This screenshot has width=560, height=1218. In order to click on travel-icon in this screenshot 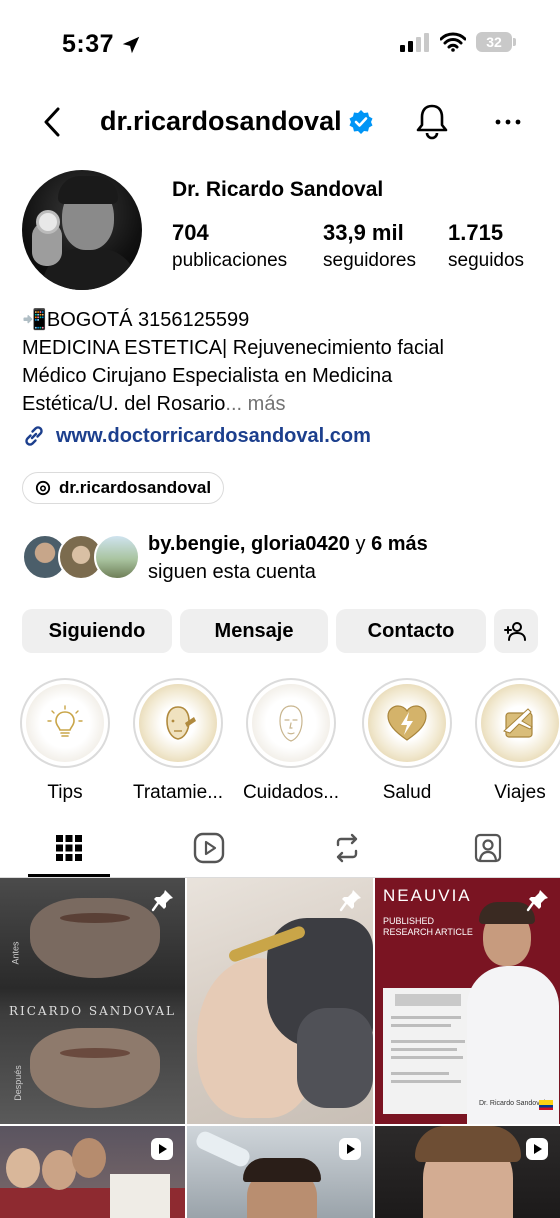, I will do `click(518, 723)`.